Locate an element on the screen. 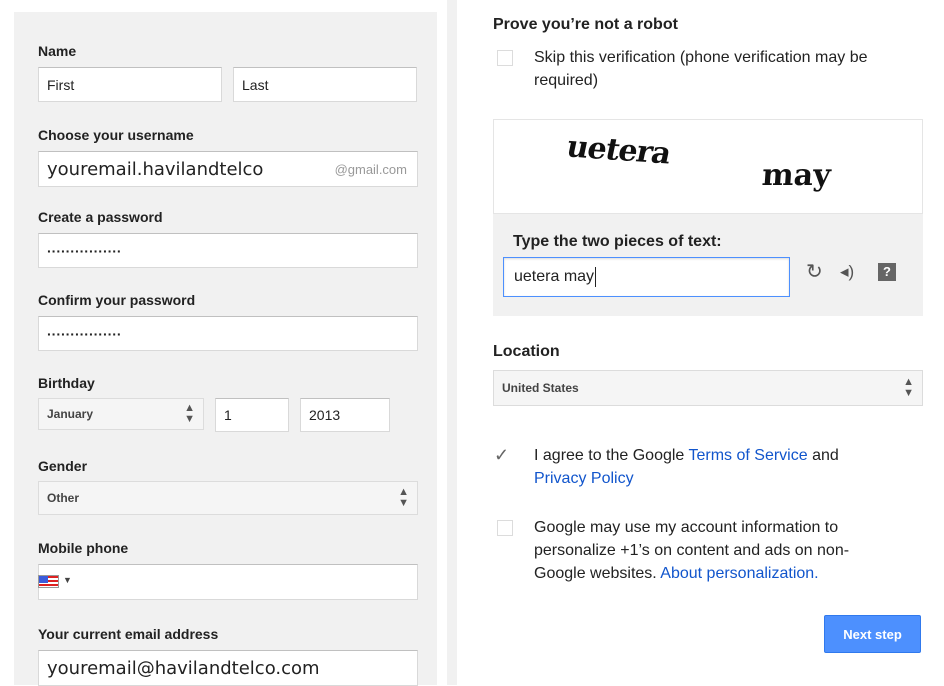  mobile-phone-label: Mobile phone is located at coordinates (83, 548).